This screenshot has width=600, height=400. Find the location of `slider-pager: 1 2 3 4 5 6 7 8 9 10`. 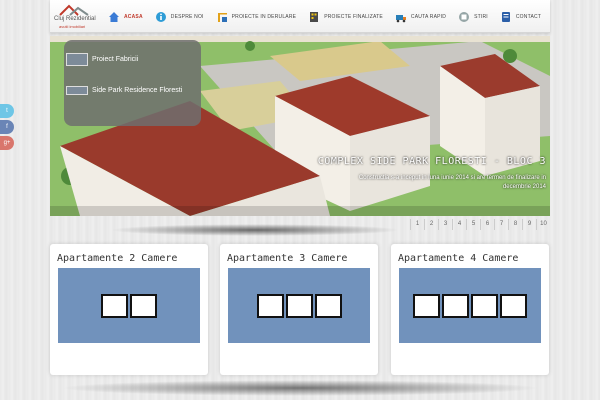

slider-pager: 1 2 3 4 5 6 7 8 9 10 is located at coordinates (480, 224).